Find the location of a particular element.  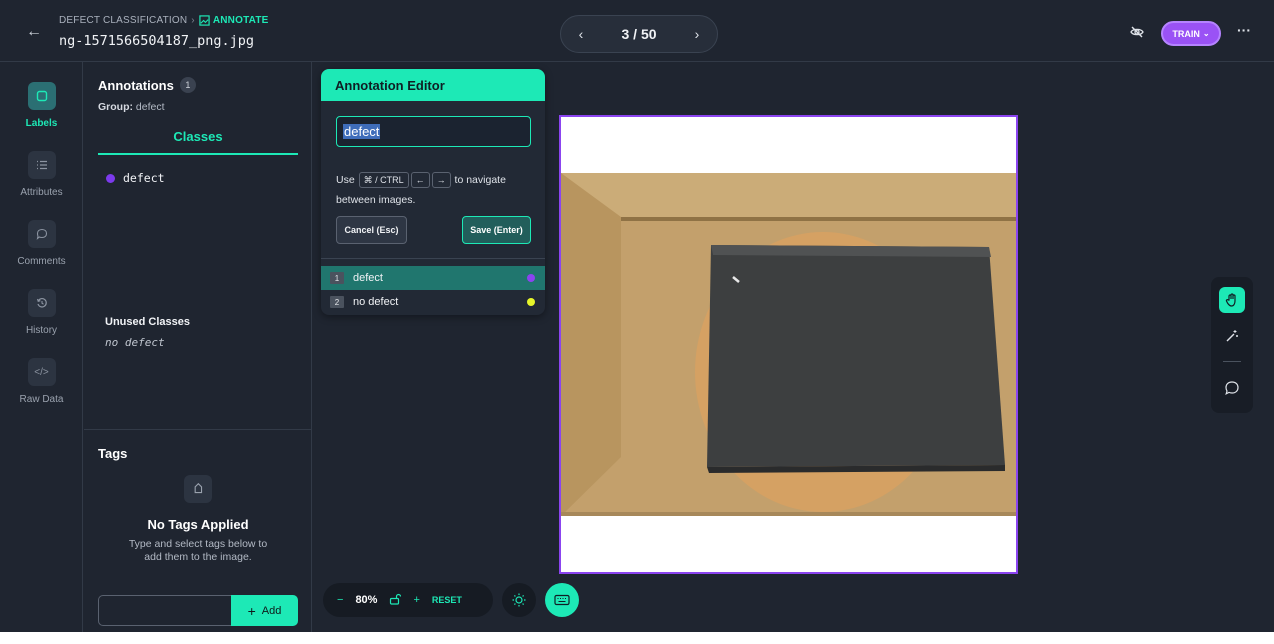

group-label: Group: is located at coordinates (115, 107).